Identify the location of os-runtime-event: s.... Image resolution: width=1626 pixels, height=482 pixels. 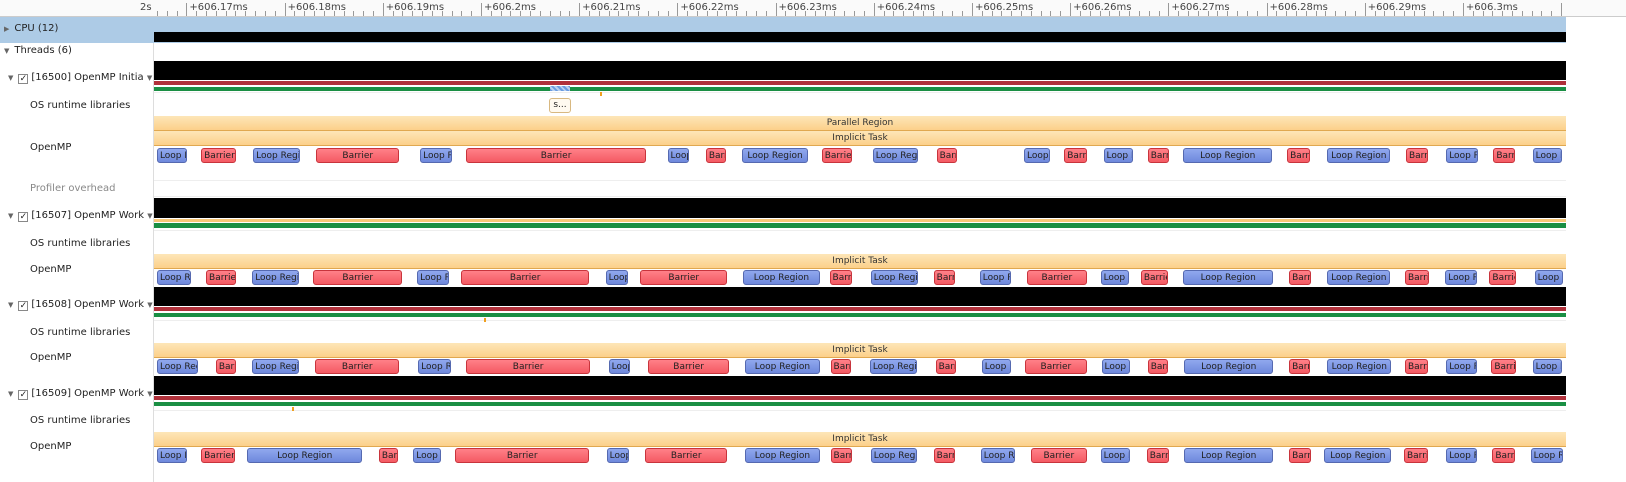
(560, 105).